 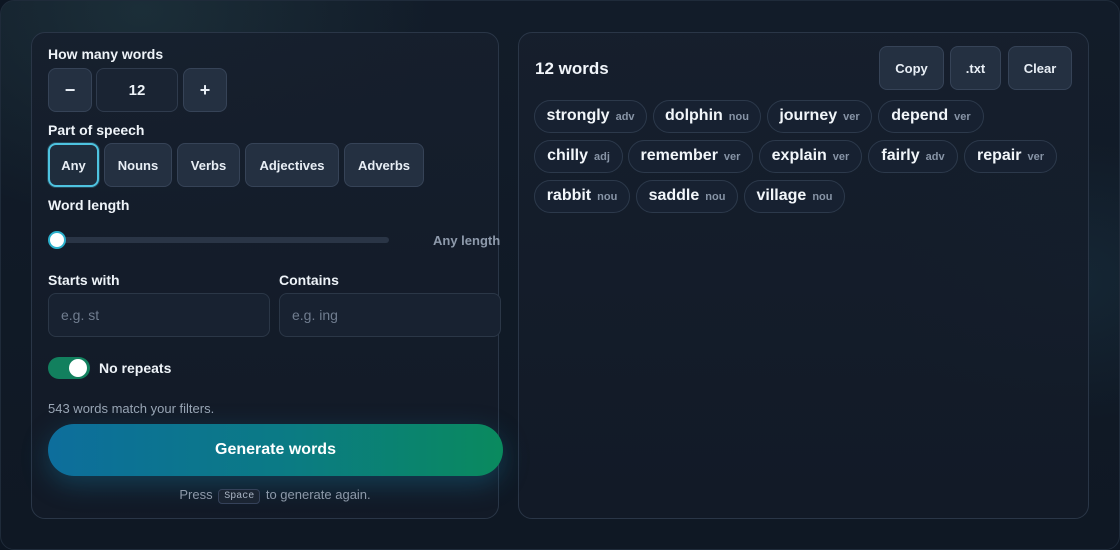 I want to click on word-chip: strongly adv, so click(x=590, y=116).